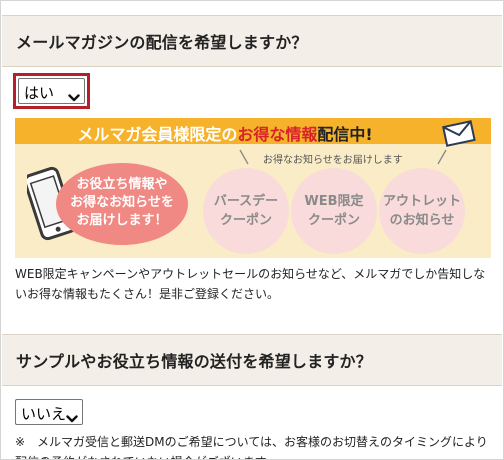  I want to click on newsletter-select: はい, so click(51, 91).